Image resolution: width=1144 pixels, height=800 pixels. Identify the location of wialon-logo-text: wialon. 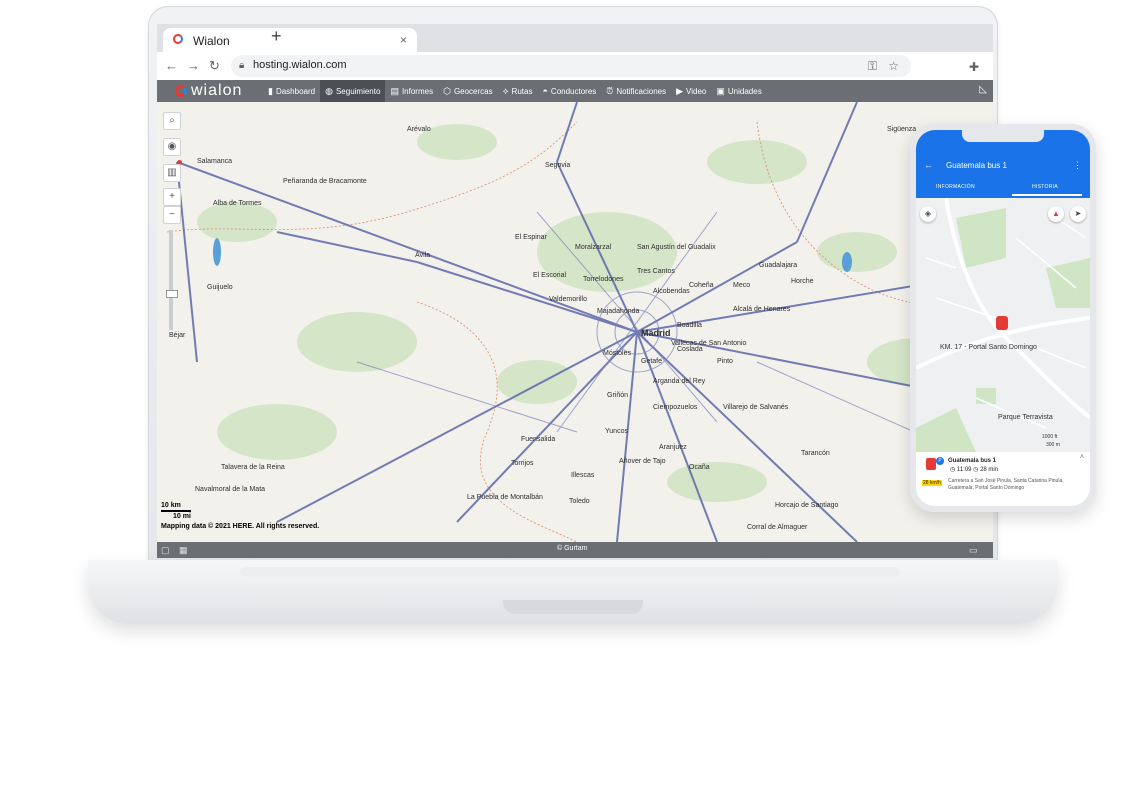
(217, 90).